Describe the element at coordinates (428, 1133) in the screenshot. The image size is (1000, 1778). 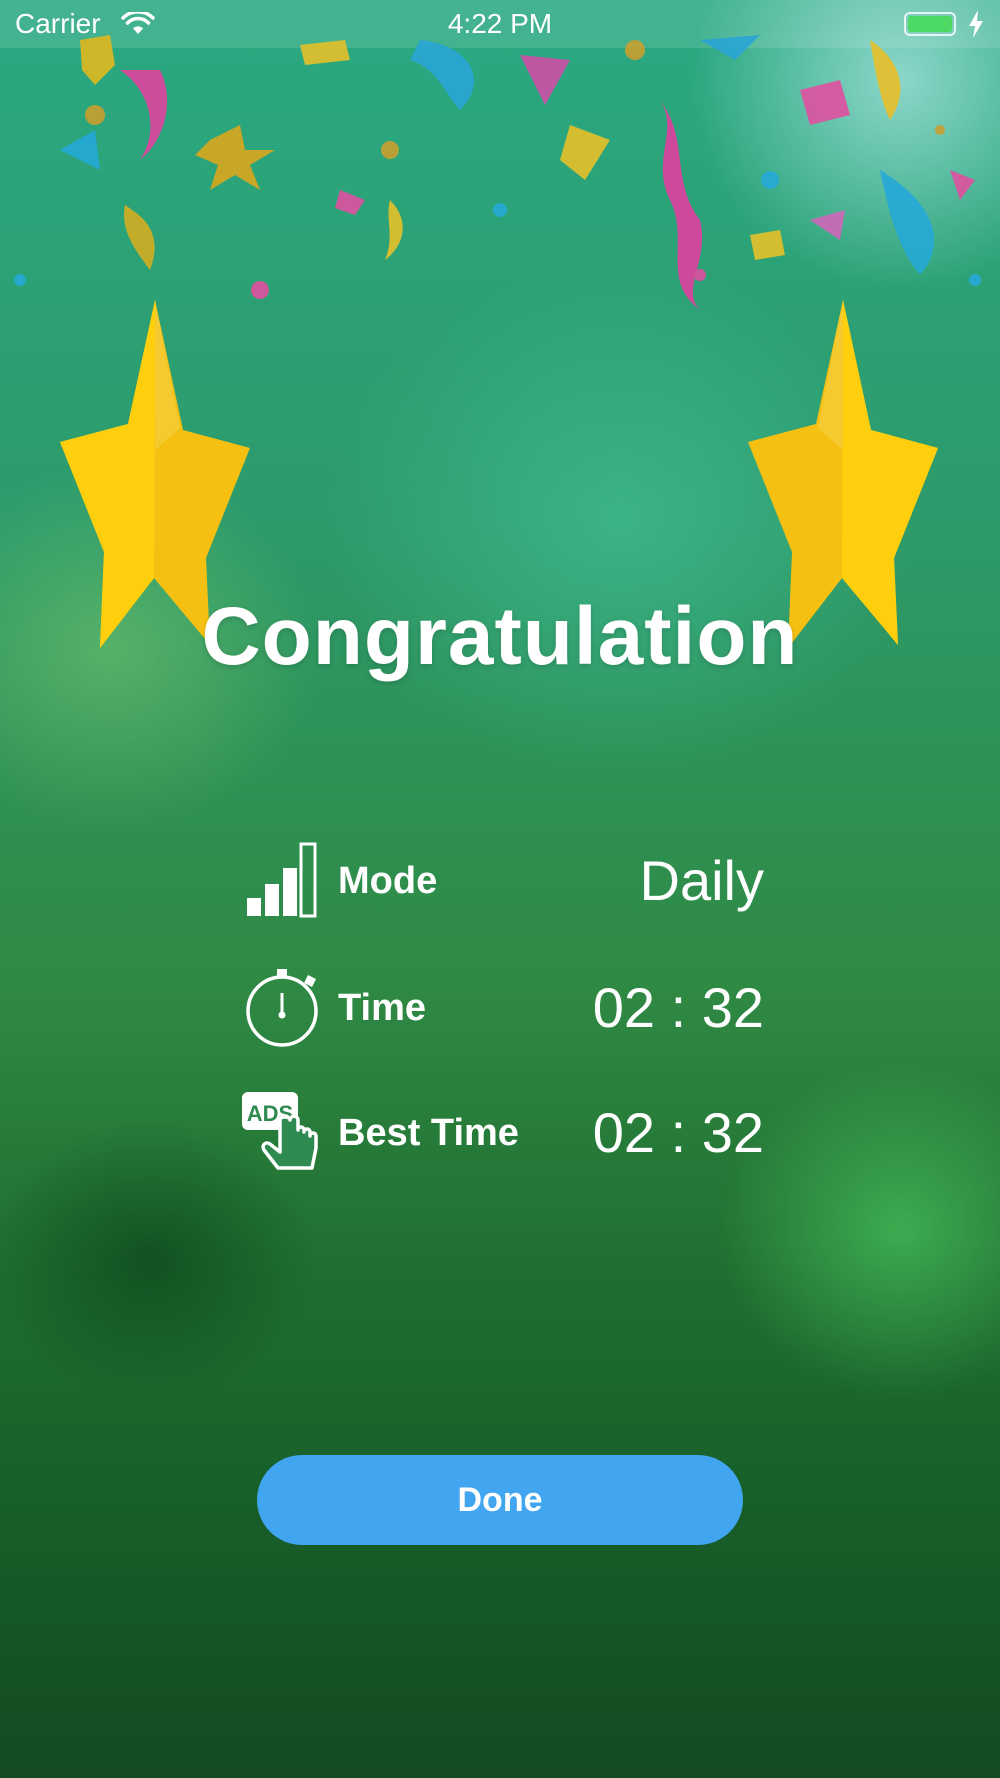
I see `best-time-label: Best Time` at that location.